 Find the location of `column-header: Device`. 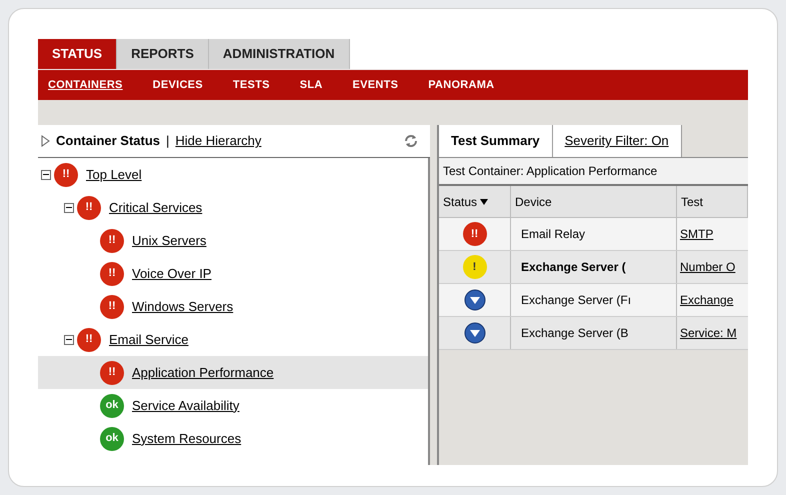

column-header: Device is located at coordinates (594, 201).